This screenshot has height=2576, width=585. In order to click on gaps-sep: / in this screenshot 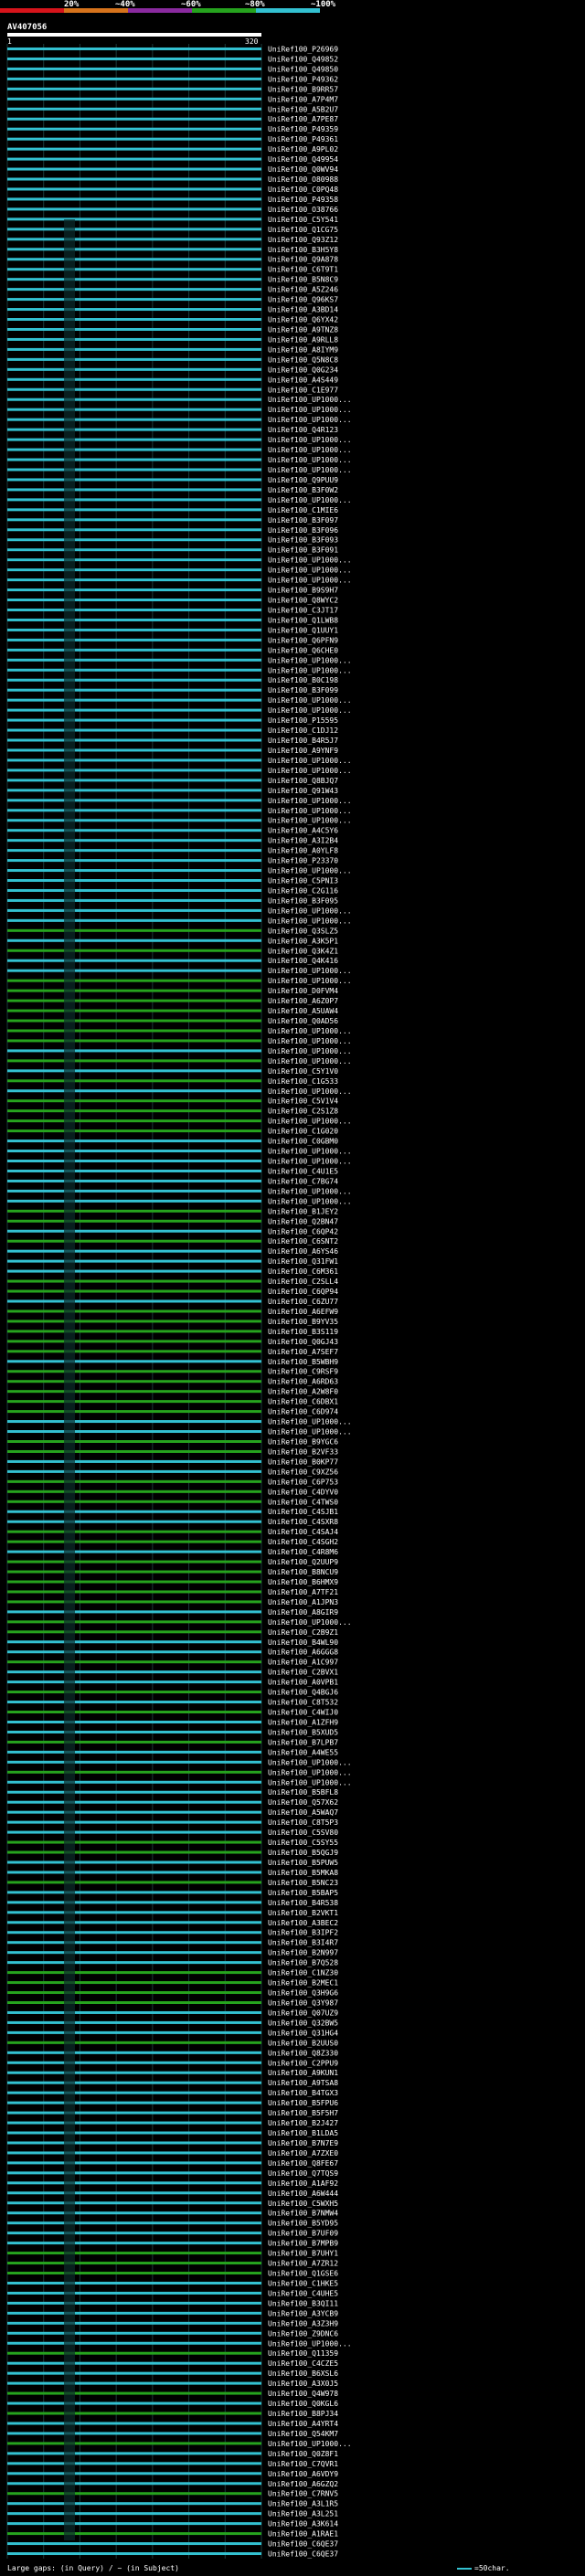, I will do `click(111, 2568)`.